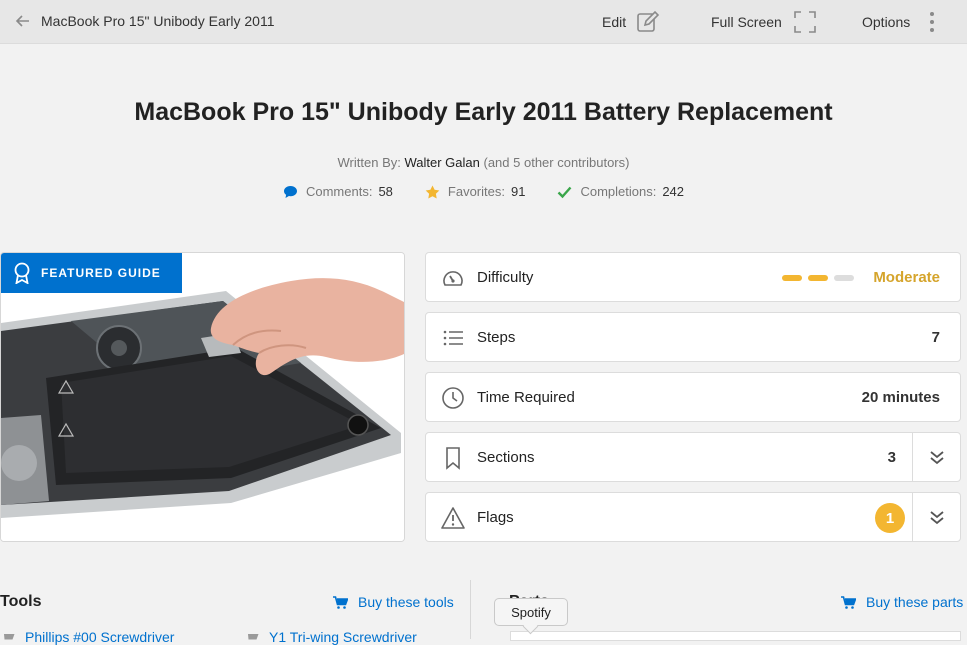  I want to click on column-divider, so click(470, 609).